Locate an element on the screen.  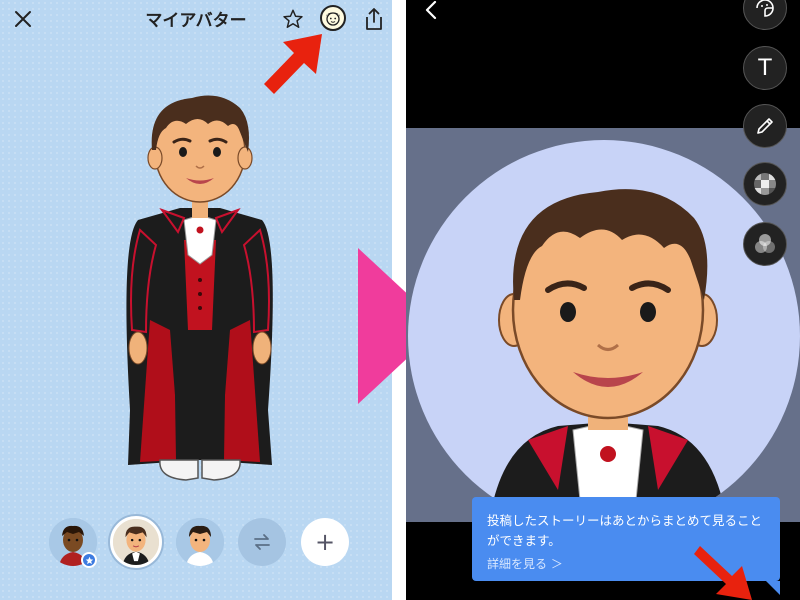
share-button is located at coordinates (374, 19).